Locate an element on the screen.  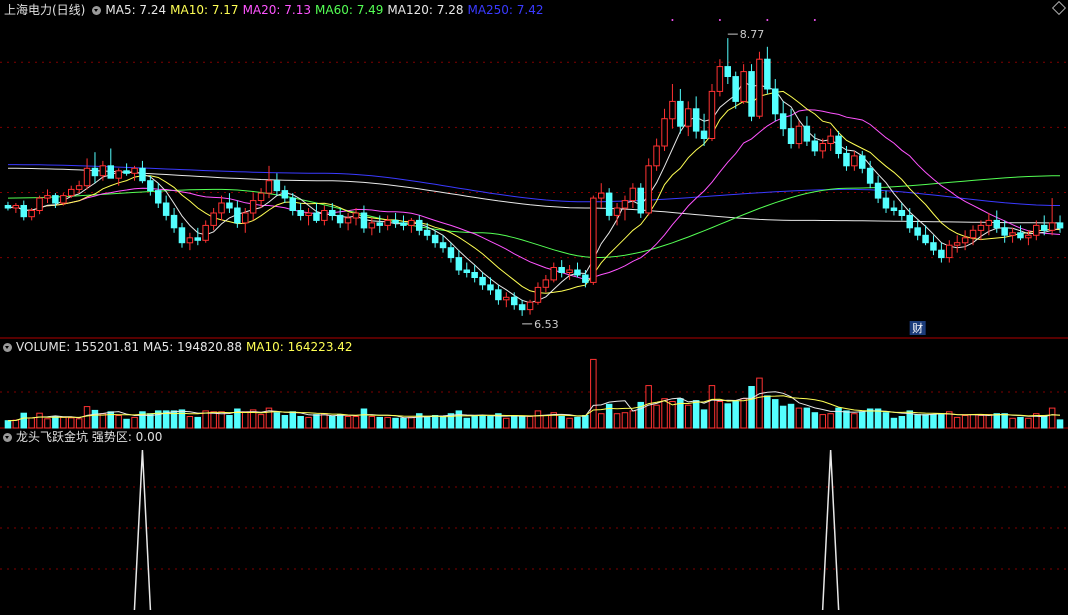
ma10-value: MA10: 7.17 is located at coordinates (204, 10).